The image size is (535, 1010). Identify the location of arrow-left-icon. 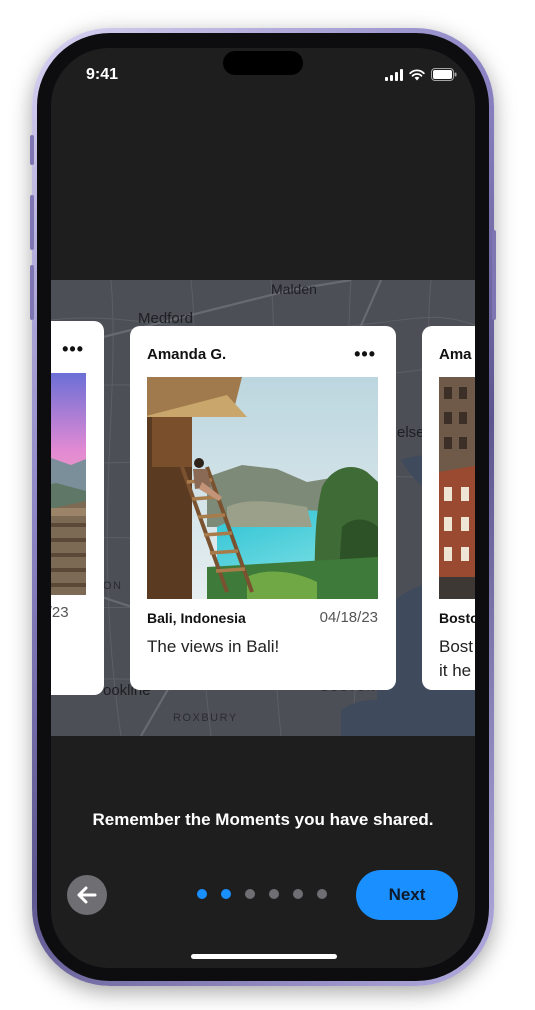
(87, 895).